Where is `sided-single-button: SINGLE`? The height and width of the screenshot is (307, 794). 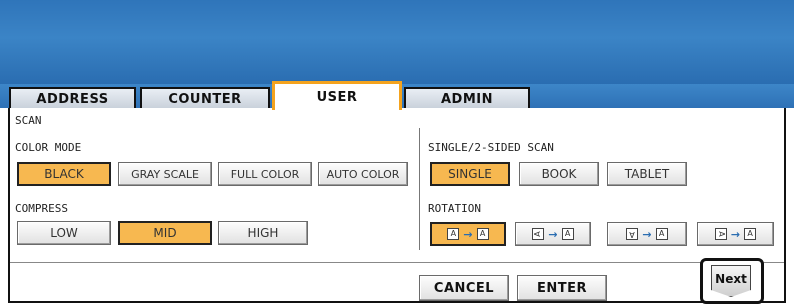
sided-single-button: SINGLE is located at coordinates (470, 174).